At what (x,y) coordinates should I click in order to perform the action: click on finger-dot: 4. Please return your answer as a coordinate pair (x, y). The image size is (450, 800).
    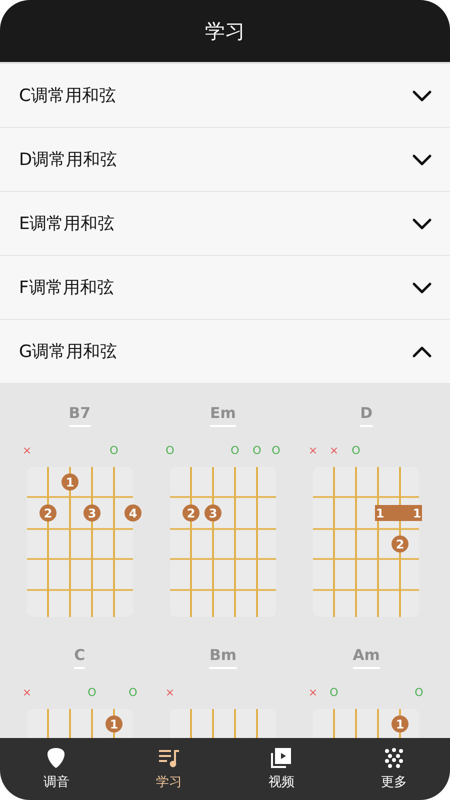
    Looking at the image, I should click on (133, 513).